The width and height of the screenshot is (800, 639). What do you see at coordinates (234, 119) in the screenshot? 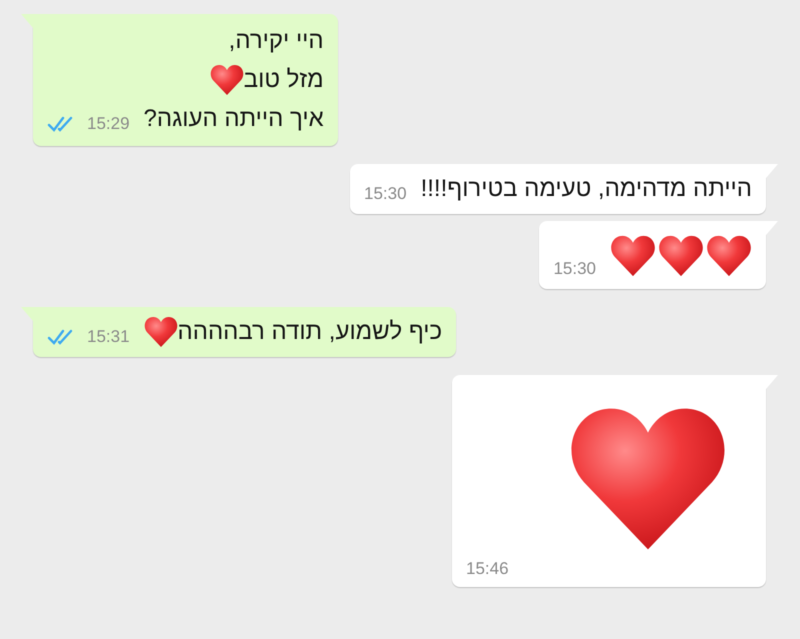
I see `message-text: איך הייתה העוגה?` at bounding box center [234, 119].